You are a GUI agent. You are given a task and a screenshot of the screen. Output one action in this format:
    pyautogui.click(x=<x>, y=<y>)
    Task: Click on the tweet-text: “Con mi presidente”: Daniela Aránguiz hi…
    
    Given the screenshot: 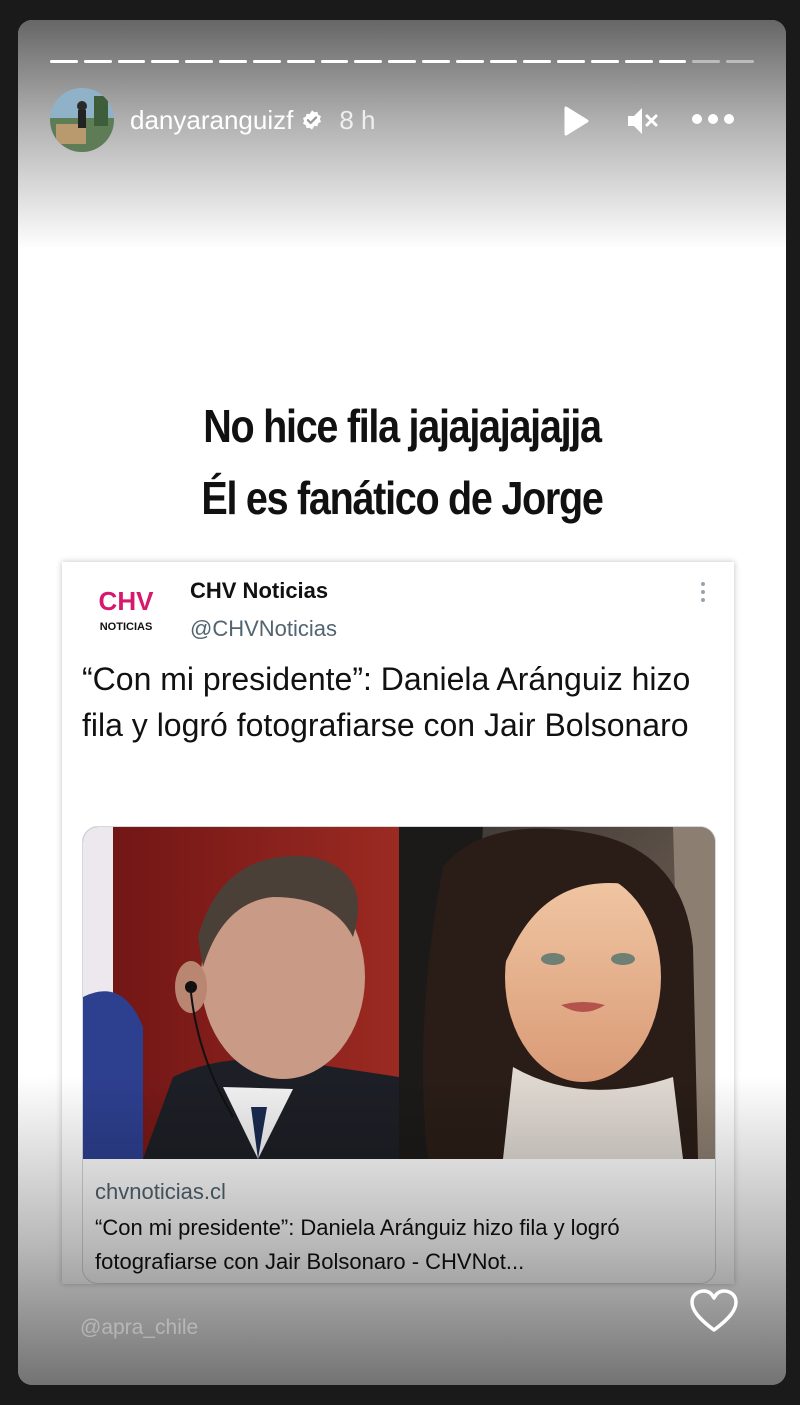 What is the action you would take?
    pyautogui.click(x=386, y=702)
    